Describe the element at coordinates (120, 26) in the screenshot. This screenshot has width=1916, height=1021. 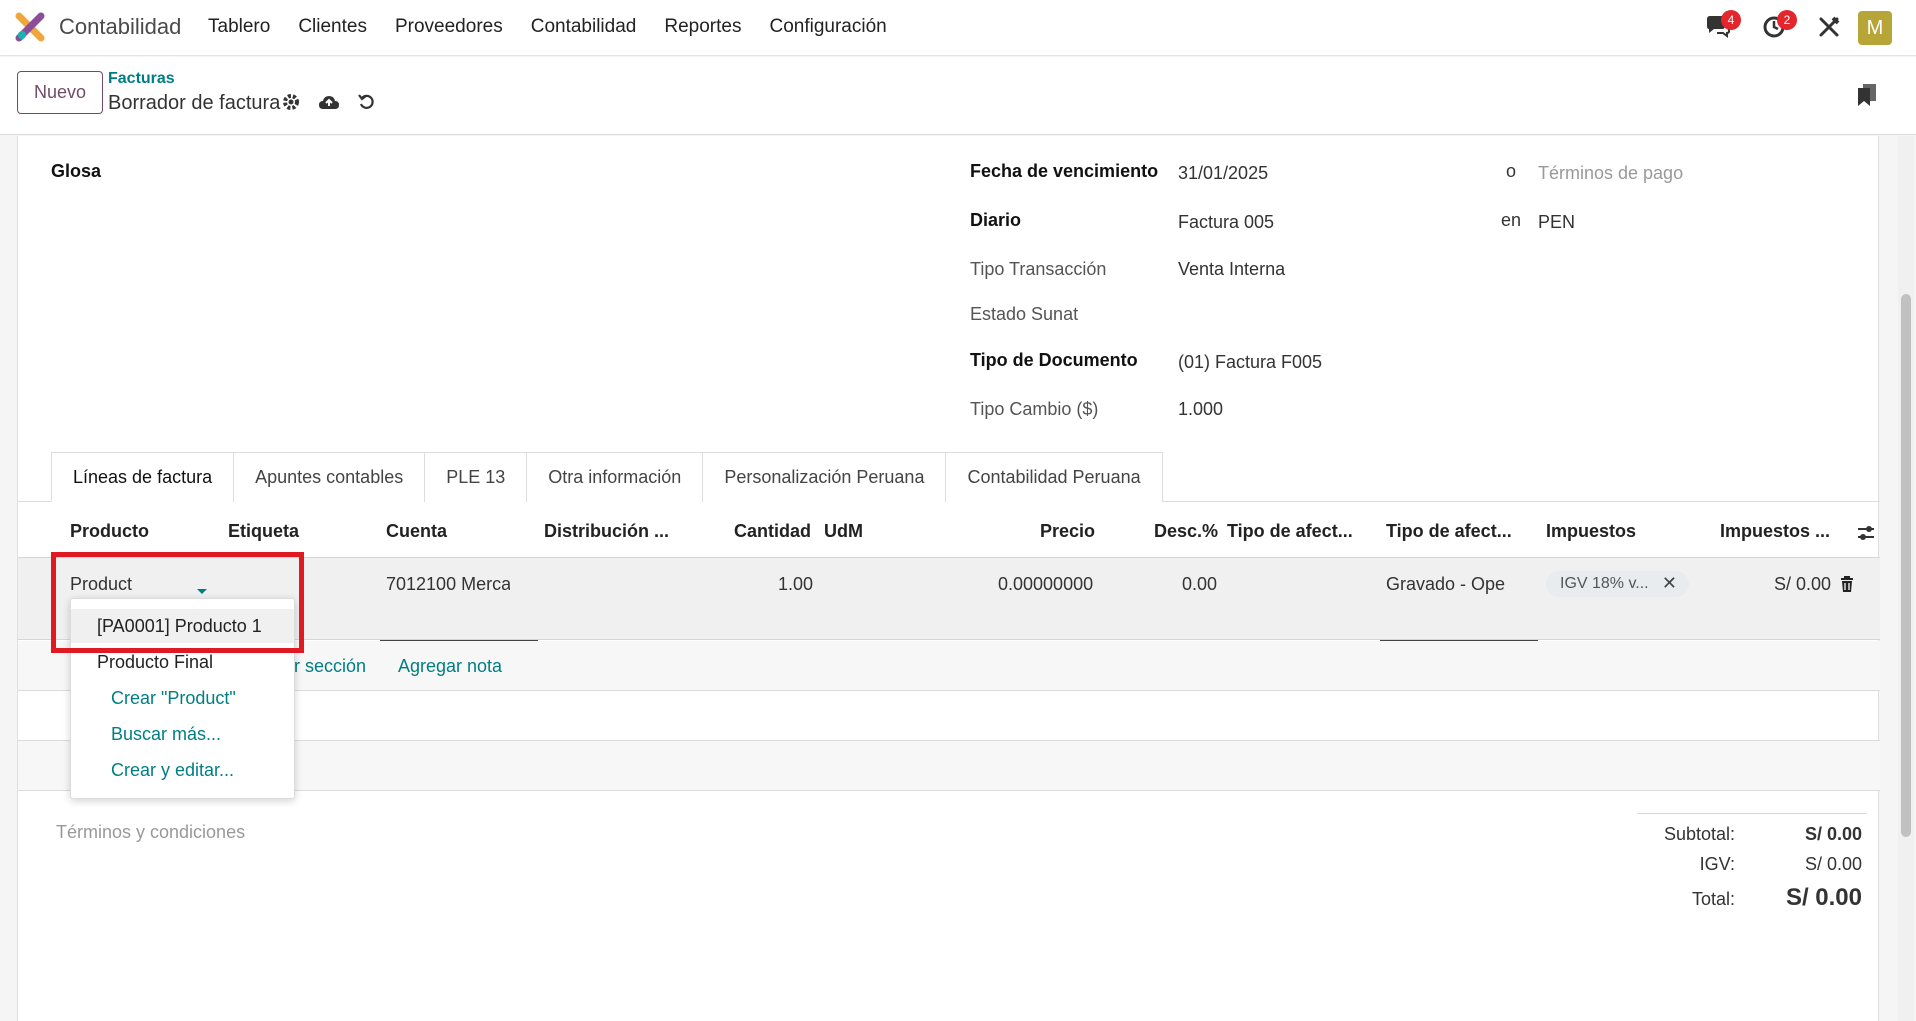
I see `app-name: Contabilidad` at that location.